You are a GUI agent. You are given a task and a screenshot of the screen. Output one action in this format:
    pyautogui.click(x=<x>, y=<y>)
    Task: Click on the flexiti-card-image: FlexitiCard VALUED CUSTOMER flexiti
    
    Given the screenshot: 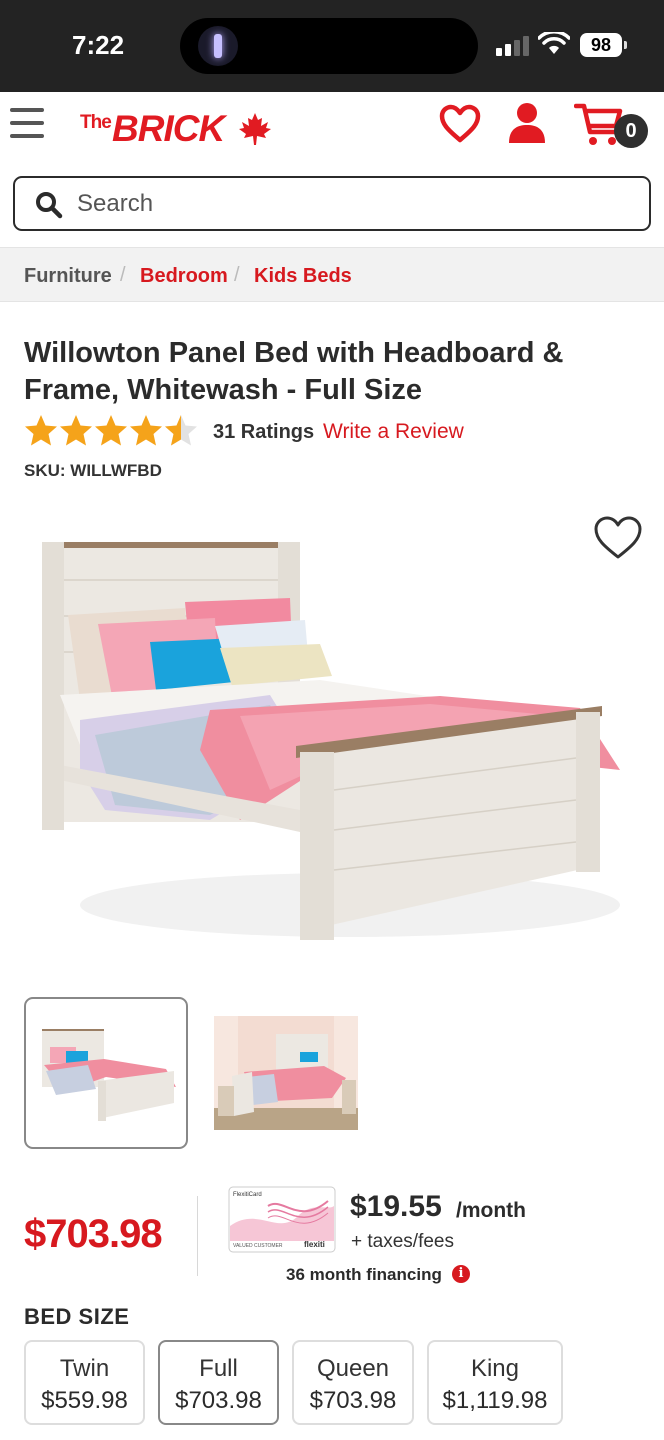 What is the action you would take?
    pyautogui.click(x=282, y=1219)
    